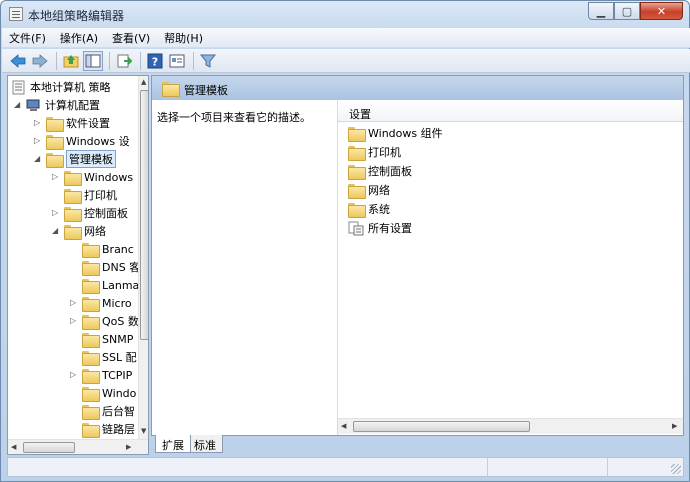  Describe the element at coordinates (109, 60) in the screenshot. I see `toolbar-separator` at that location.